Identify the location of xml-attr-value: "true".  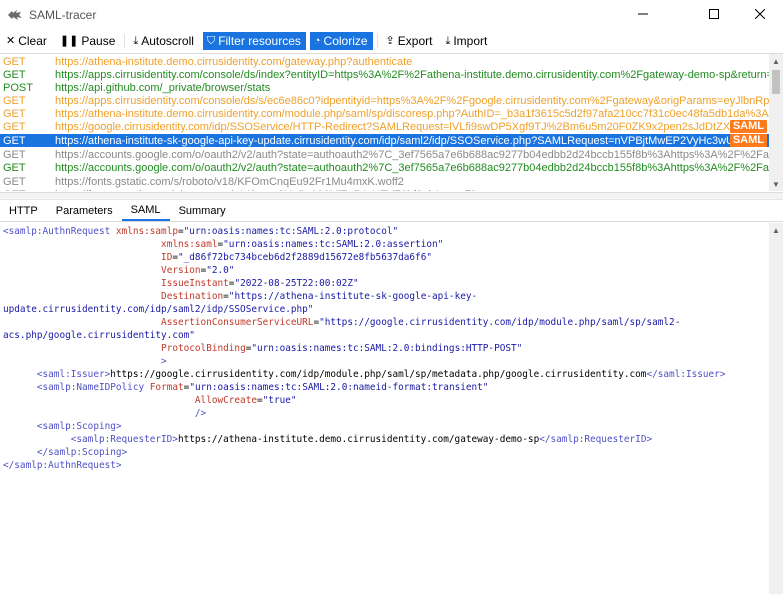
(279, 400).